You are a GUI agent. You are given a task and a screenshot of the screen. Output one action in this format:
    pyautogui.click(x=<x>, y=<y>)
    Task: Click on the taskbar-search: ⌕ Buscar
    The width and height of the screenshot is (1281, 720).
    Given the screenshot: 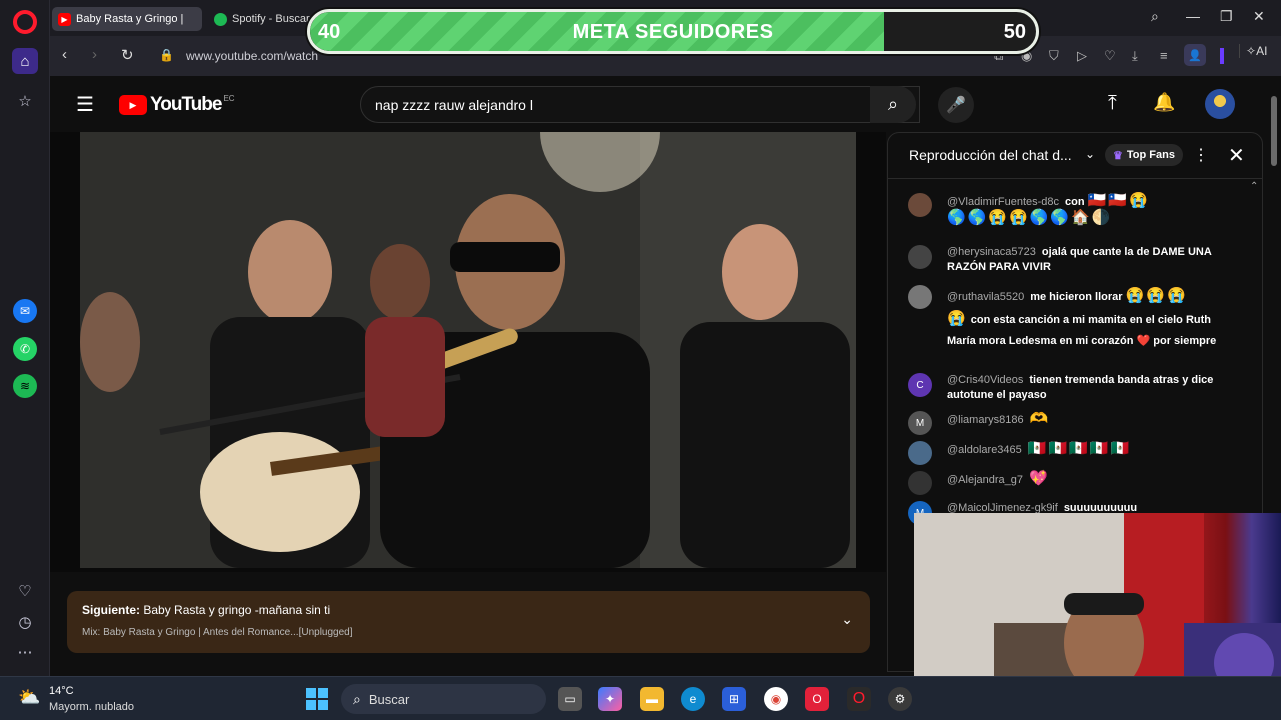 What is the action you would take?
    pyautogui.click(x=443, y=699)
    